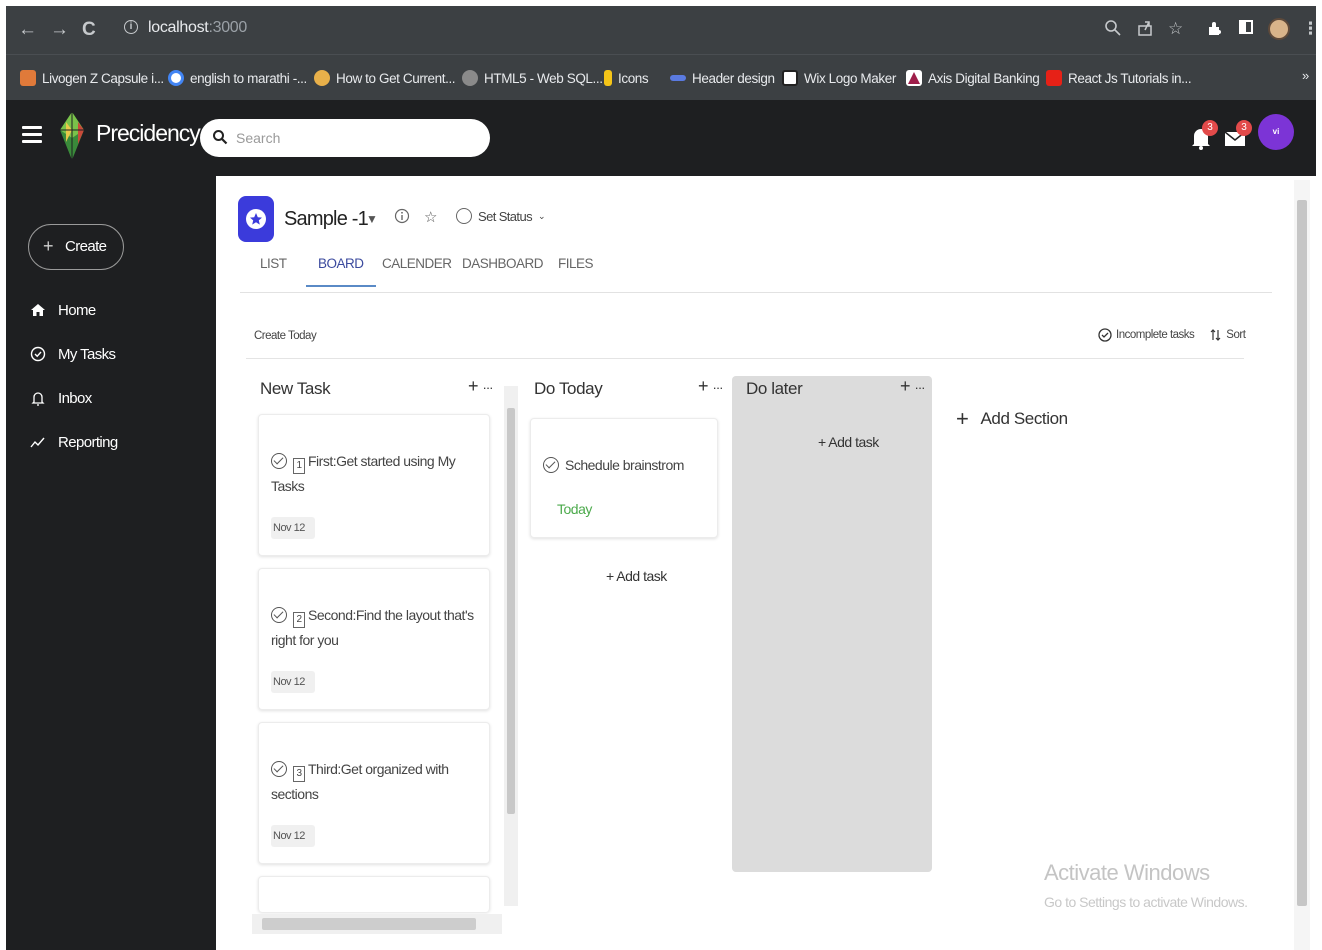 The image size is (1322, 950). What do you see at coordinates (285, 336) in the screenshot?
I see `create-today-button: Create Today` at bounding box center [285, 336].